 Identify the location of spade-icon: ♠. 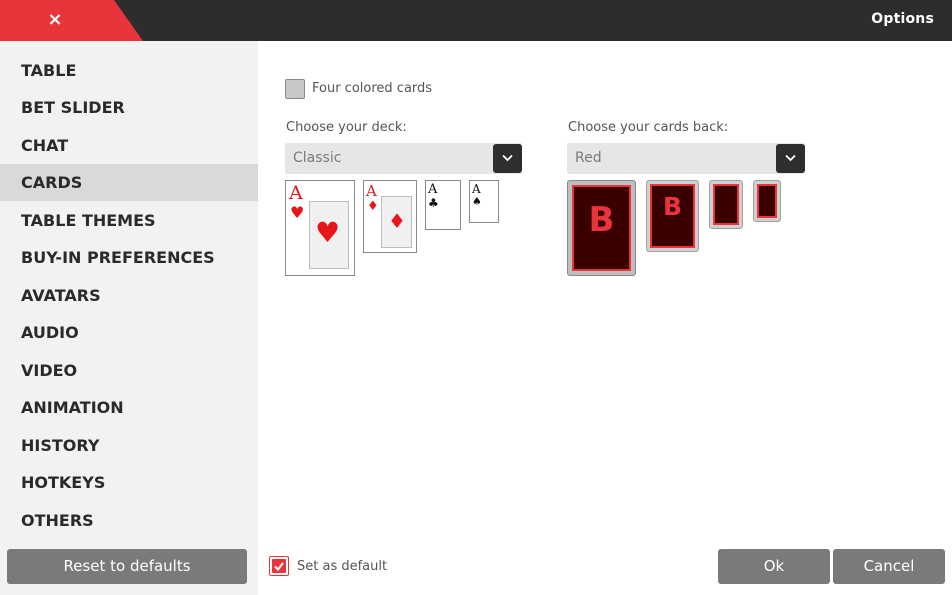
(477, 201).